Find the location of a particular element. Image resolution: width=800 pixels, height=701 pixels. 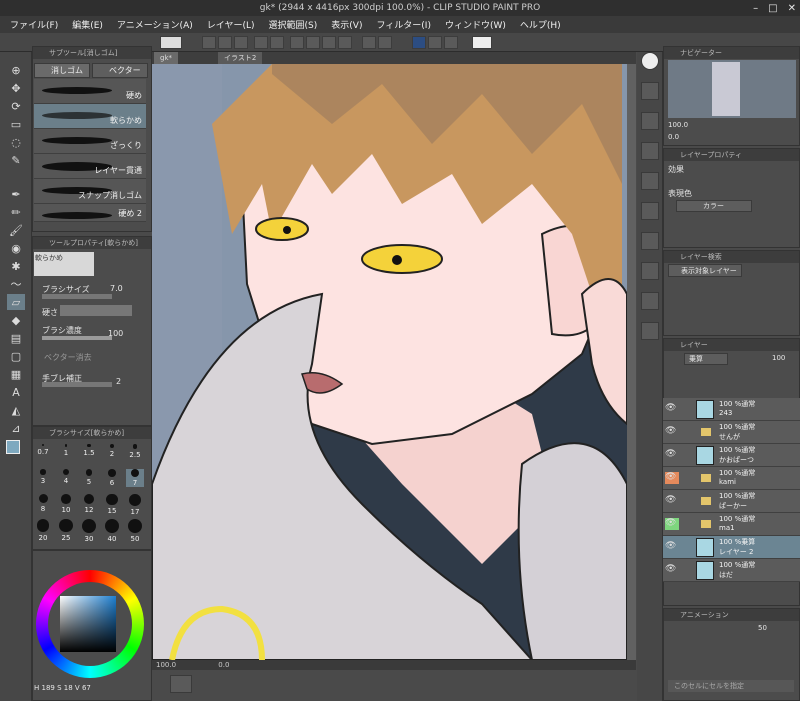

layer-row: 👁 100 %通常 せんが is located at coordinates (731, 432).